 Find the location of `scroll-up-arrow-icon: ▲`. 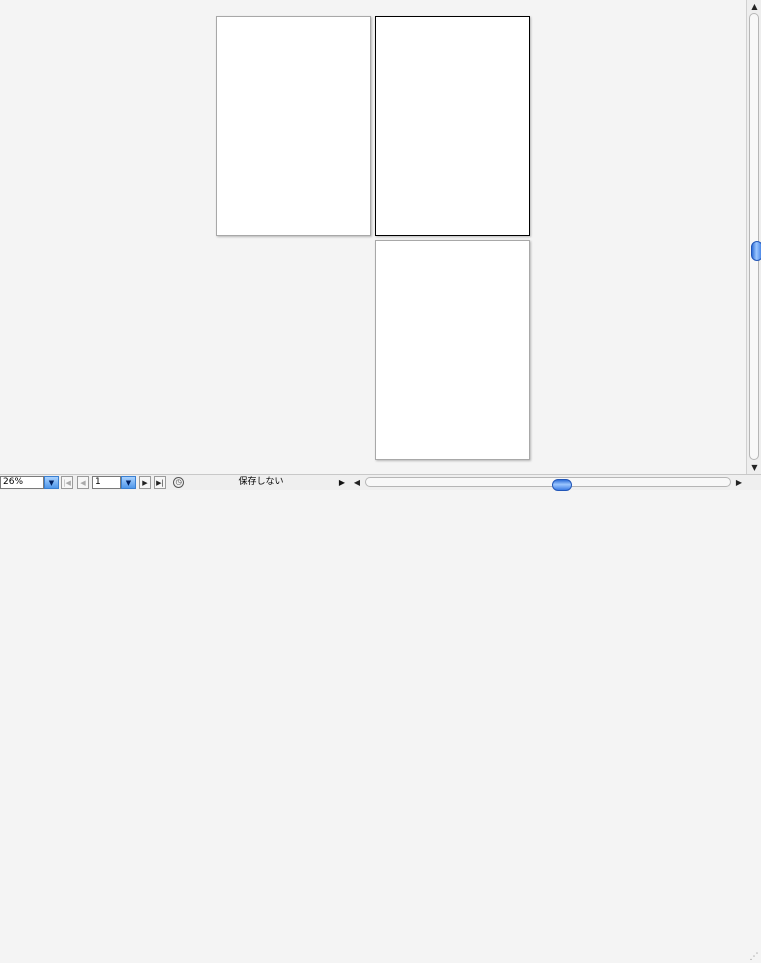

scroll-up-arrow-icon: ▲ is located at coordinates (754, 6).